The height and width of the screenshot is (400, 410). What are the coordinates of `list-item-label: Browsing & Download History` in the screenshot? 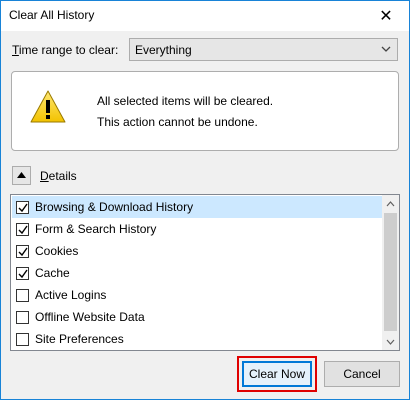 It's located at (114, 207).